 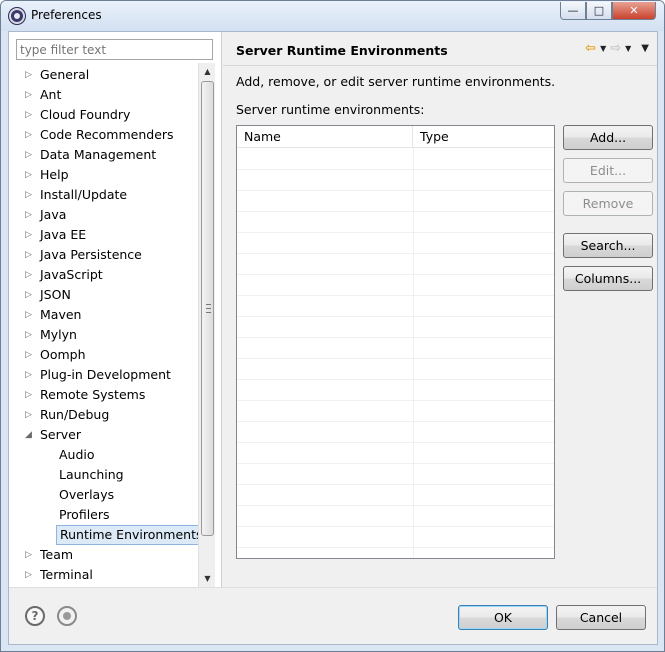 What do you see at coordinates (84, 194) in the screenshot?
I see `tree-item-label: Install/Update` at bounding box center [84, 194].